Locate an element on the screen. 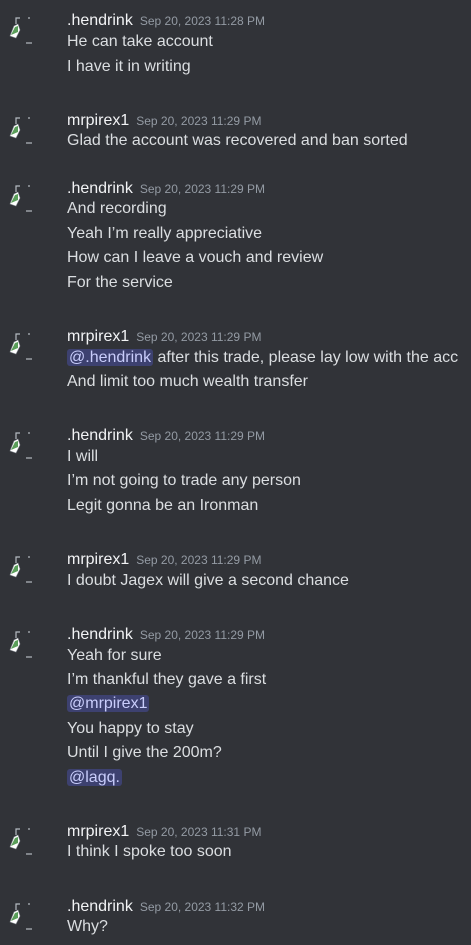  message-header: mrpirex1 Sep 20, 2023 11:31 PM is located at coordinates (164, 832).